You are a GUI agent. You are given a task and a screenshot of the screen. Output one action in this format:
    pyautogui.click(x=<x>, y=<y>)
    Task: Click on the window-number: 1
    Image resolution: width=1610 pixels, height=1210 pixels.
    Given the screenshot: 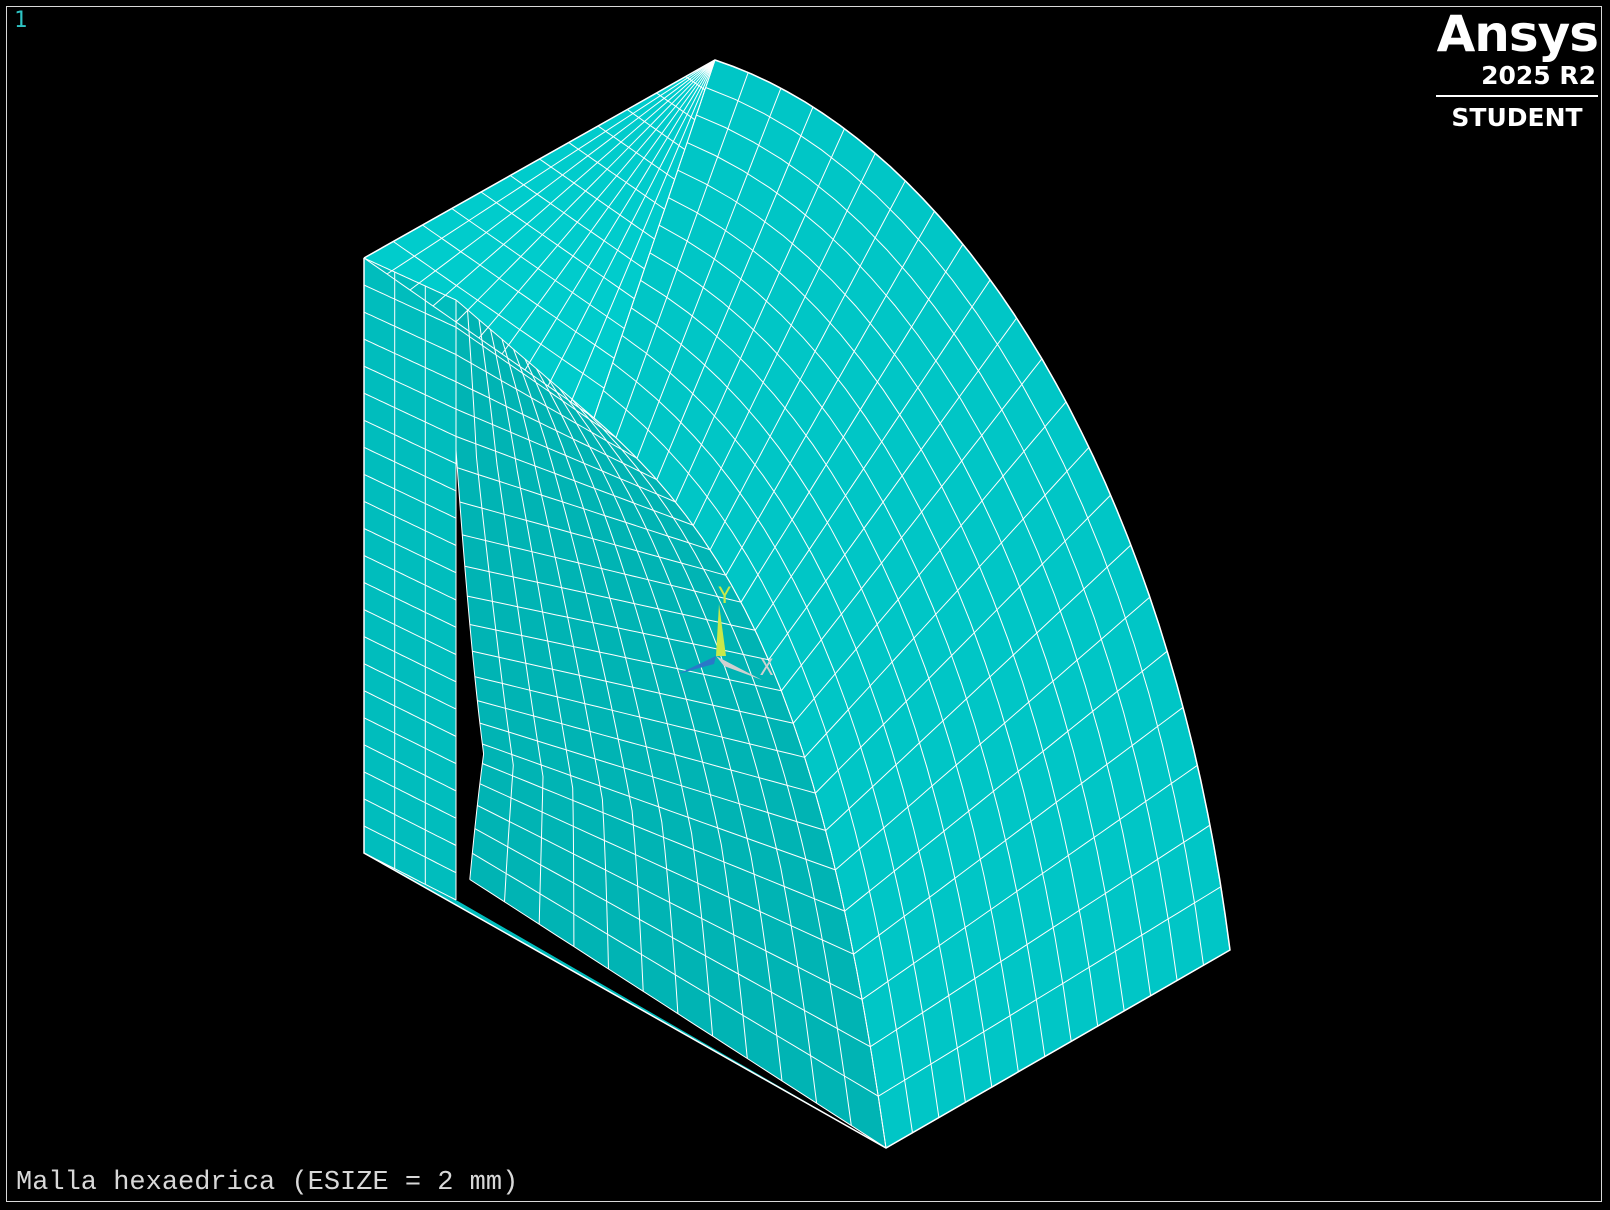 What is the action you would take?
    pyautogui.click(x=21, y=20)
    